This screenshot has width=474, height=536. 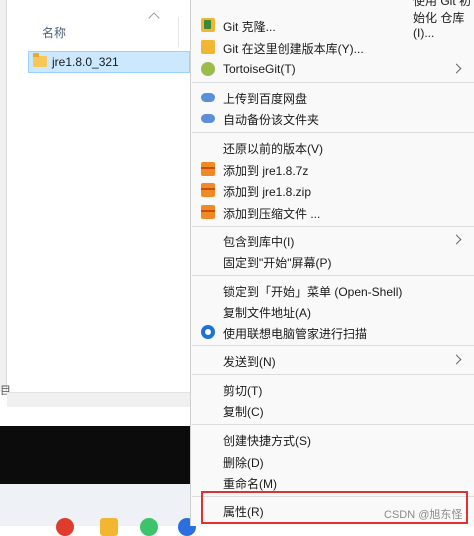 I want to click on menu-item-label: 添加到 jre1.8.zip, so click(x=267, y=192).